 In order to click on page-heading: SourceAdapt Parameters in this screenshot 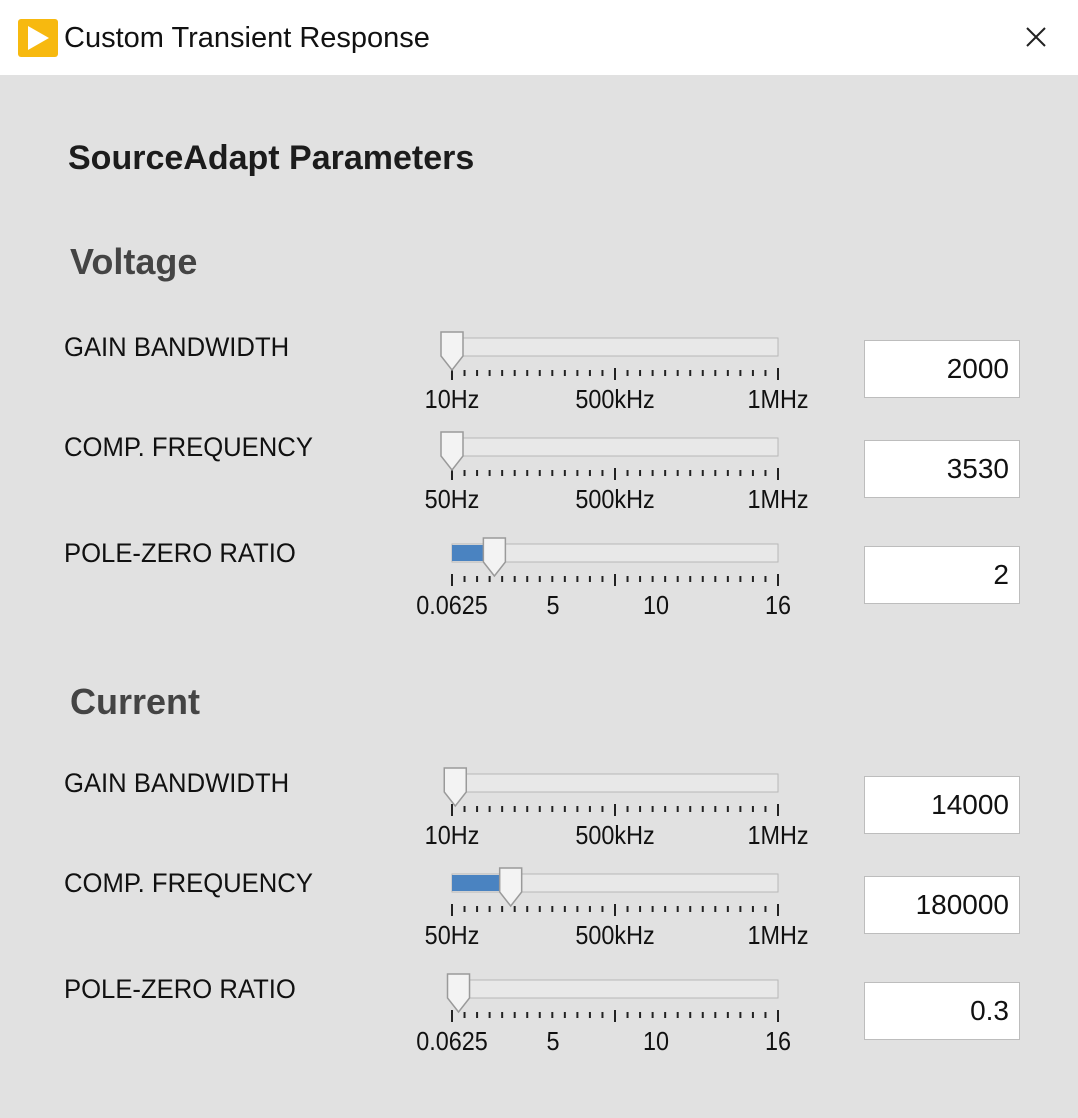, I will do `click(271, 158)`.